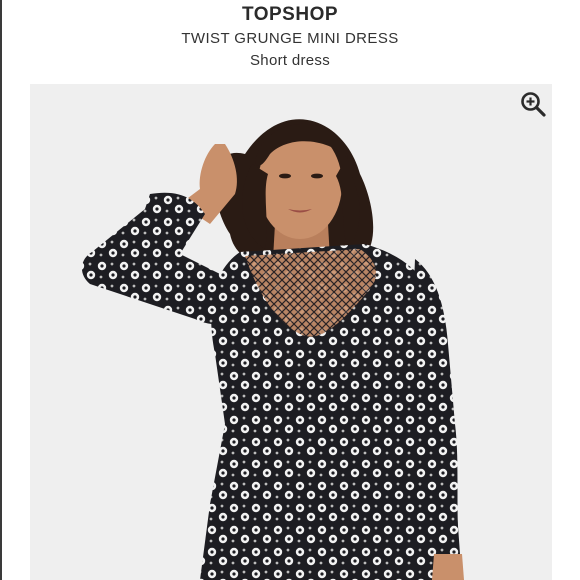 The image size is (580, 580). Describe the element at coordinates (533, 104) in the screenshot. I see `zoom-in-icon` at that location.